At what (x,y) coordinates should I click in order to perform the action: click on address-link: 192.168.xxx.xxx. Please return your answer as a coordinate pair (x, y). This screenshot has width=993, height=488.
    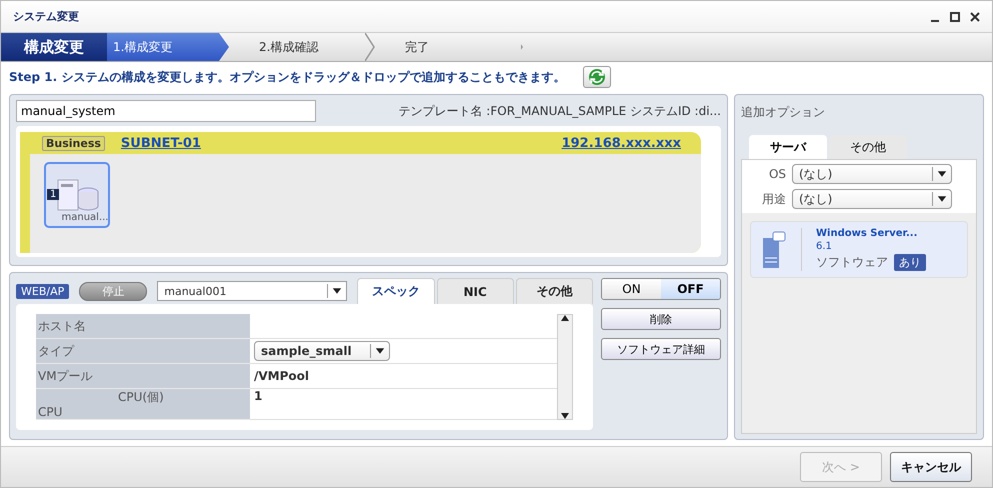
    Looking at the image, I should click on (621, 143).